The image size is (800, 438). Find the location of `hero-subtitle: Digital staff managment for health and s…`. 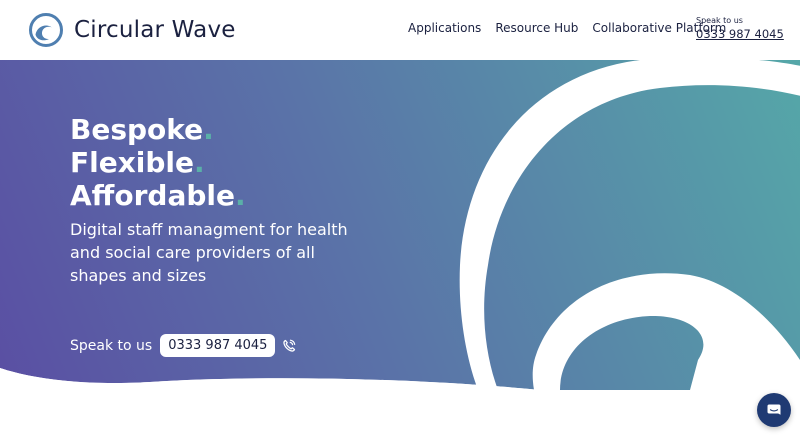

hero-subtitle: Digital staff managment for health and s… is located at coordinates (209, 252).